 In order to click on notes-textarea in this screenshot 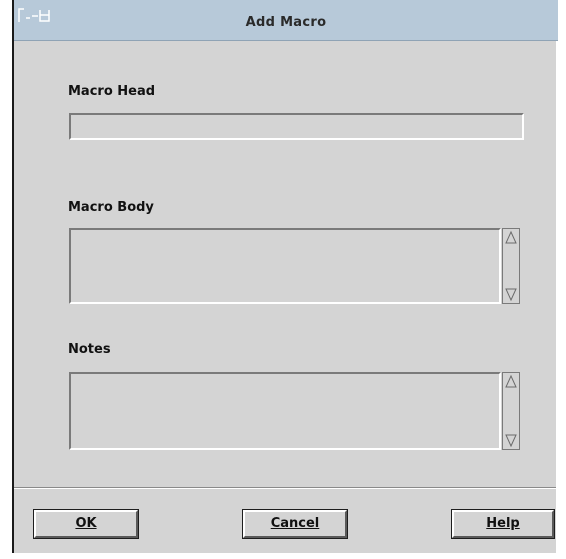, I will do `click(285, 411)`.